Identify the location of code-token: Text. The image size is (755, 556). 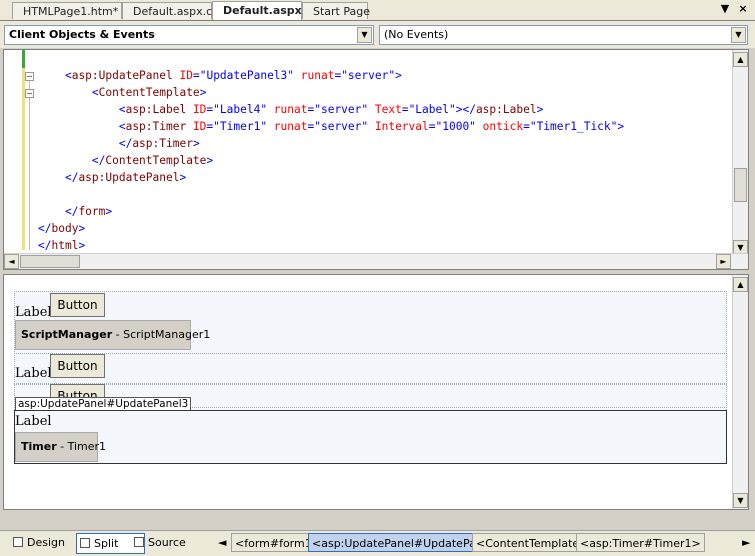
(385, 109).